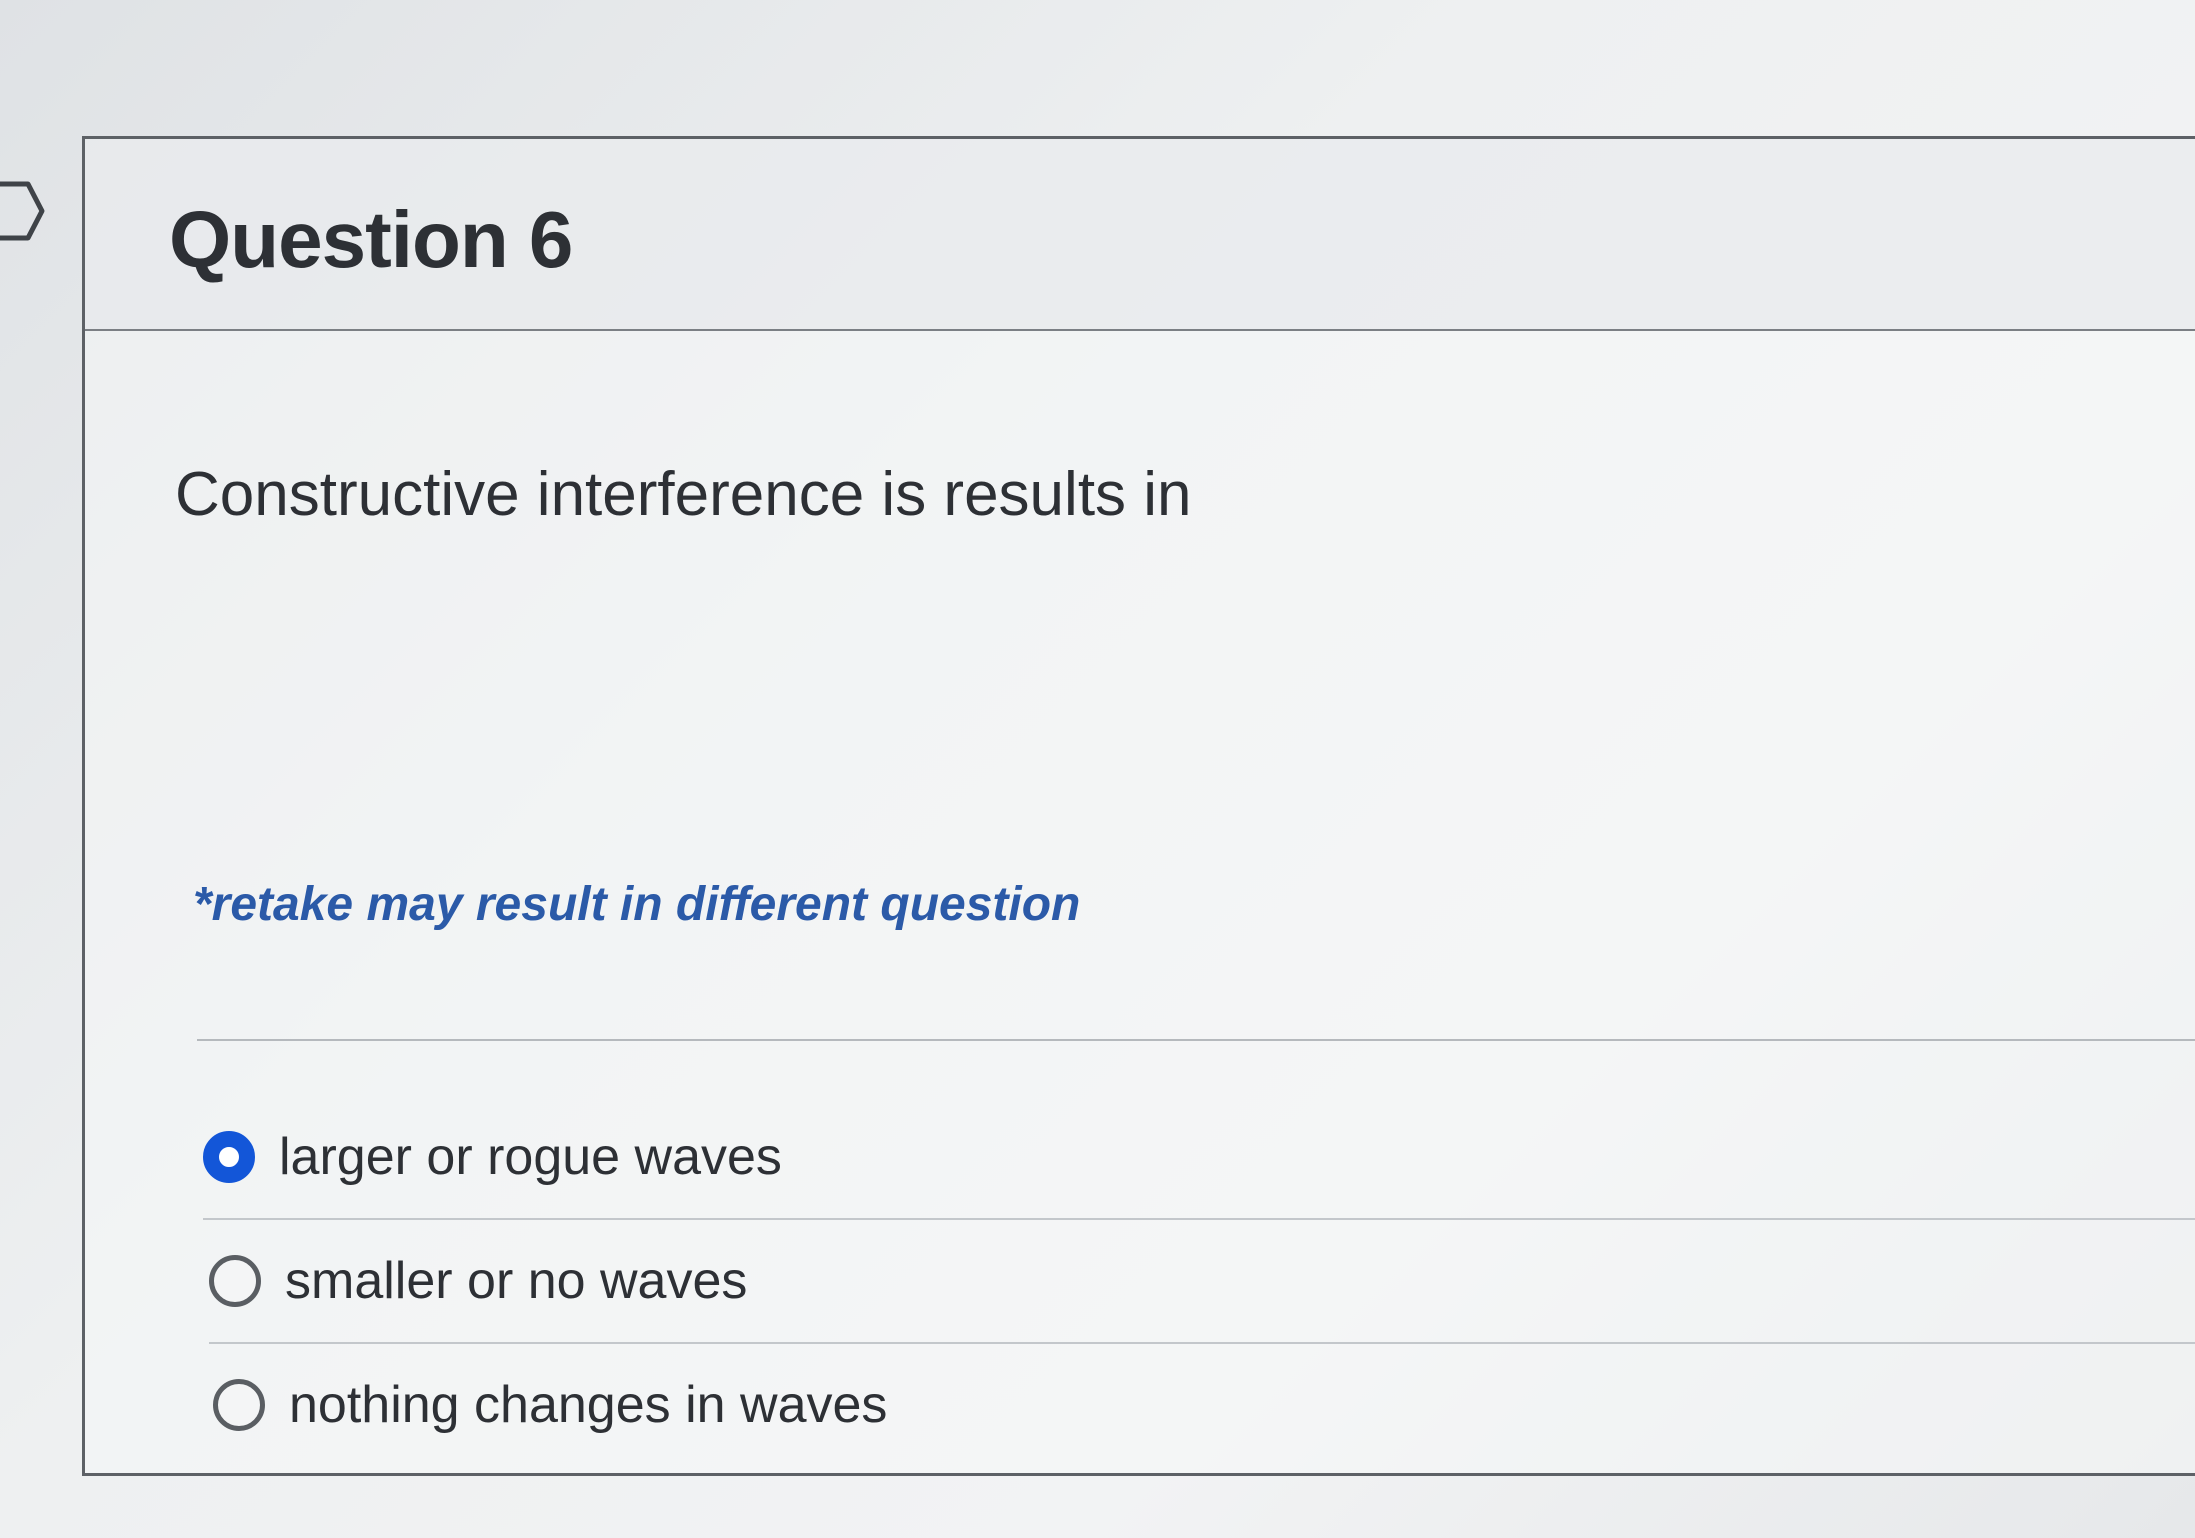  I want to click on answer-option-larger-or-rogue-waves: larger or rogue waves, so click(1199, 1158).